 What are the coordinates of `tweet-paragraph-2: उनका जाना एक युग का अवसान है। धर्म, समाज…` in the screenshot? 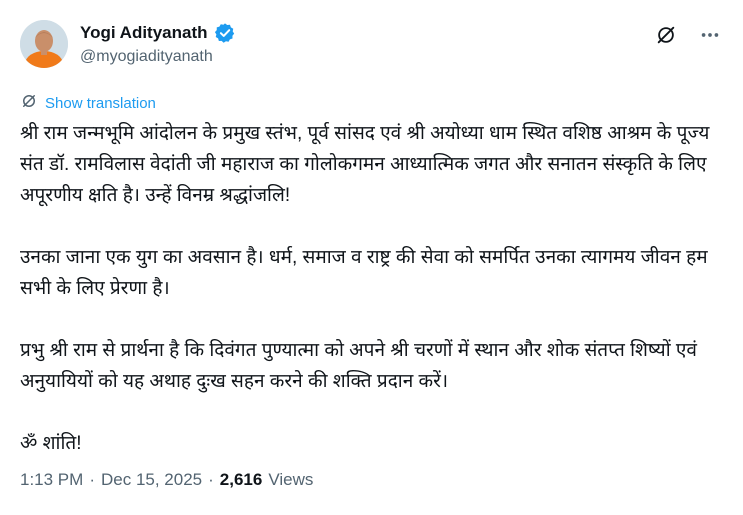 It's located at (366, 273).